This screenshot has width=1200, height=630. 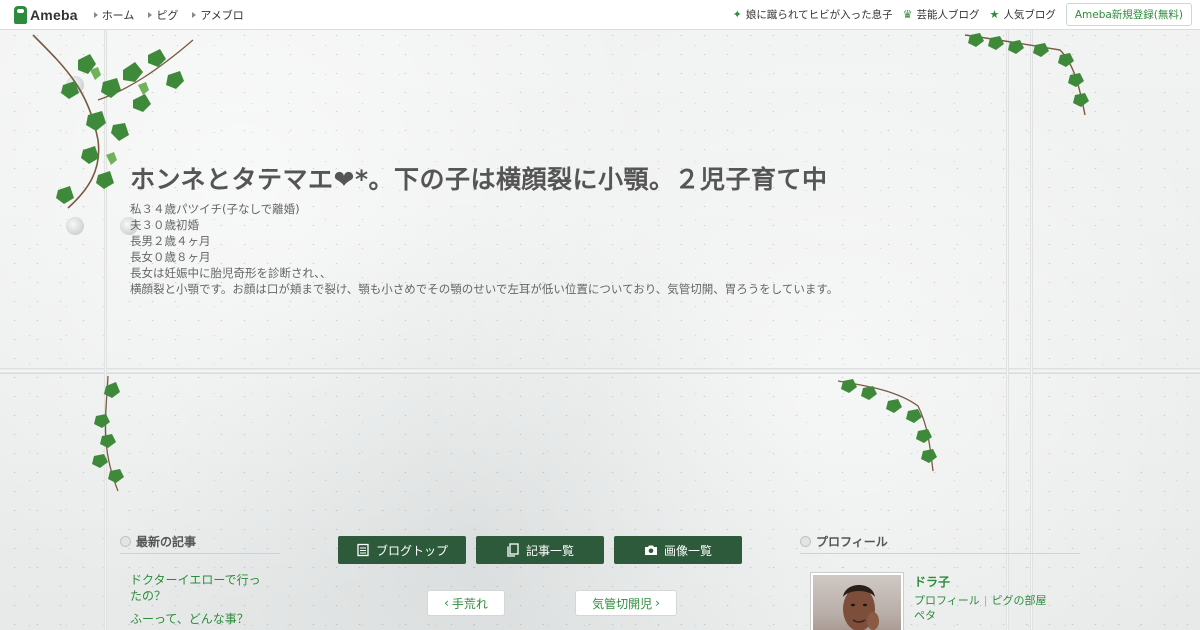 I want to click on wall-bolt-hole, so click(x=75, y=226).